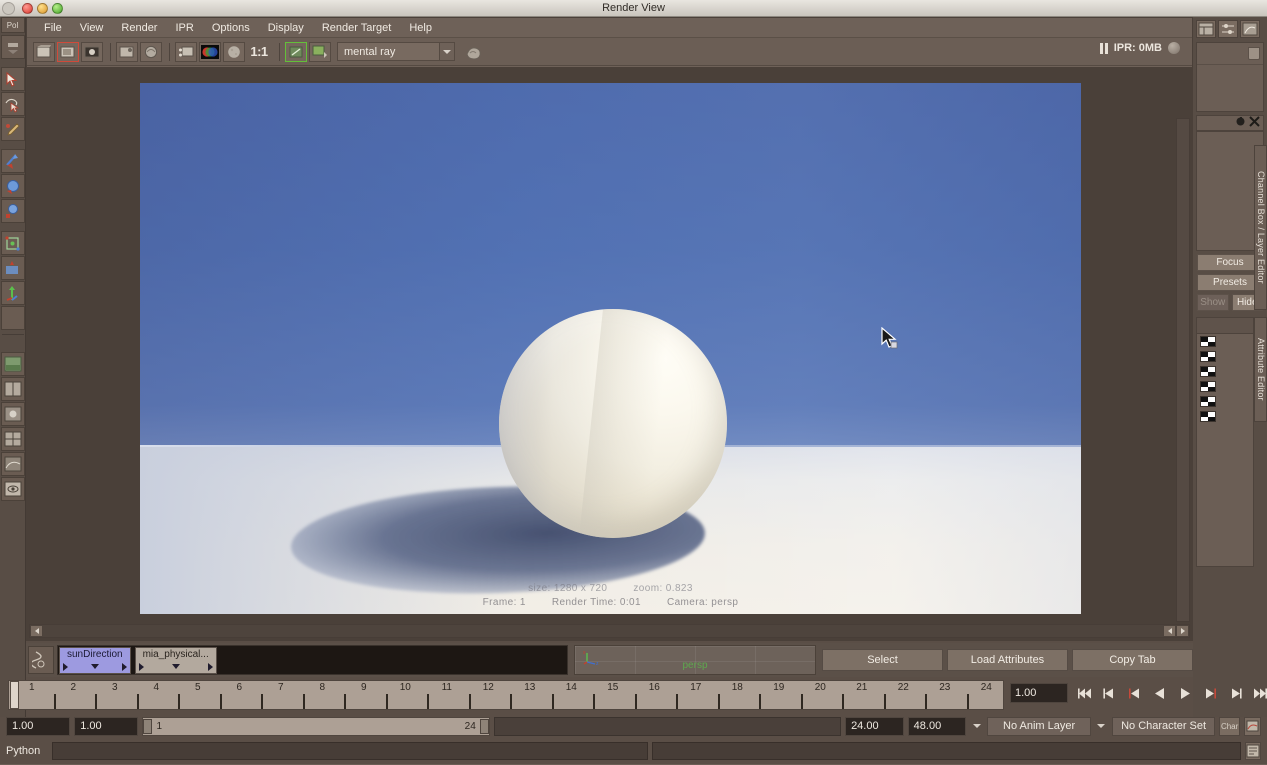  What do you see at coordinates (12, 47) in the screenshot?
I see `toolbox-shelf-preview` at bounding box center [12, 47].